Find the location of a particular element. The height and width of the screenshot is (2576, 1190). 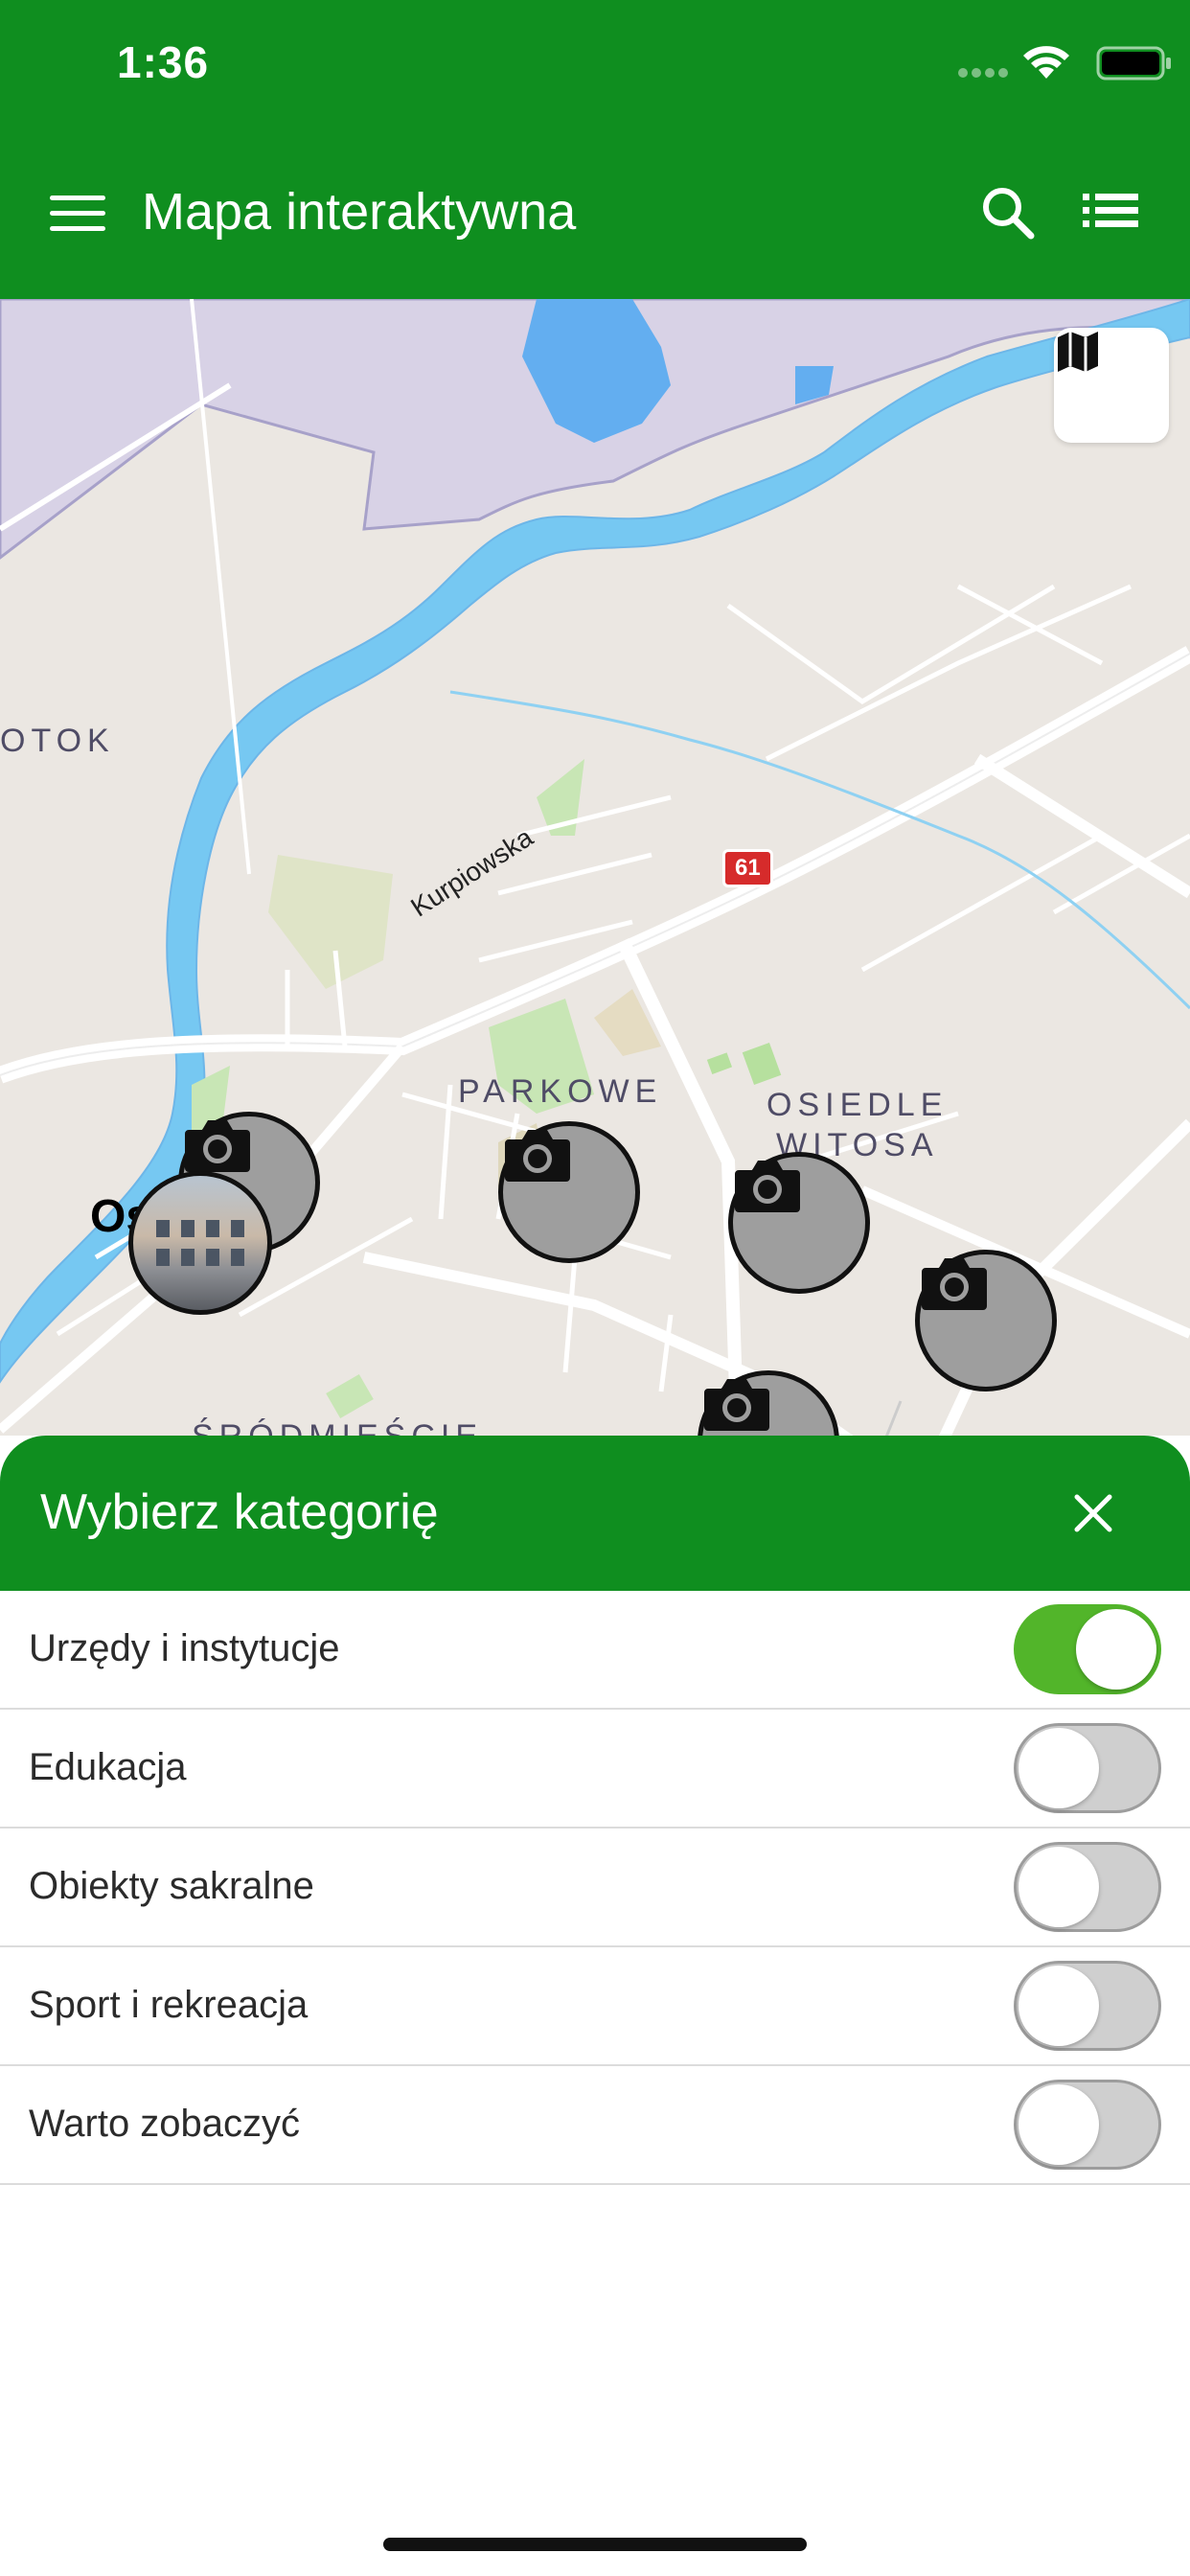

page-title: Mapa interaktywna is located at coordinates (359, 212).